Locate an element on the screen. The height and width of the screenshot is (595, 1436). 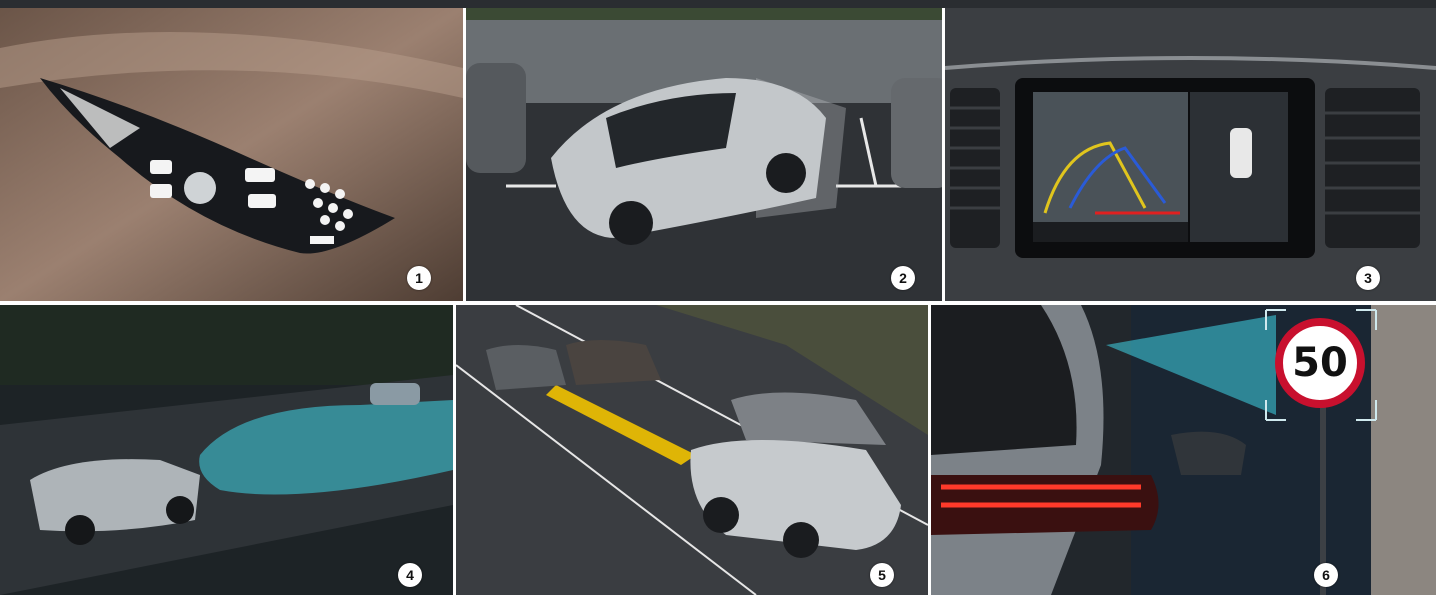
panel-number-badge: 4 is located at coordinates (410, 575).